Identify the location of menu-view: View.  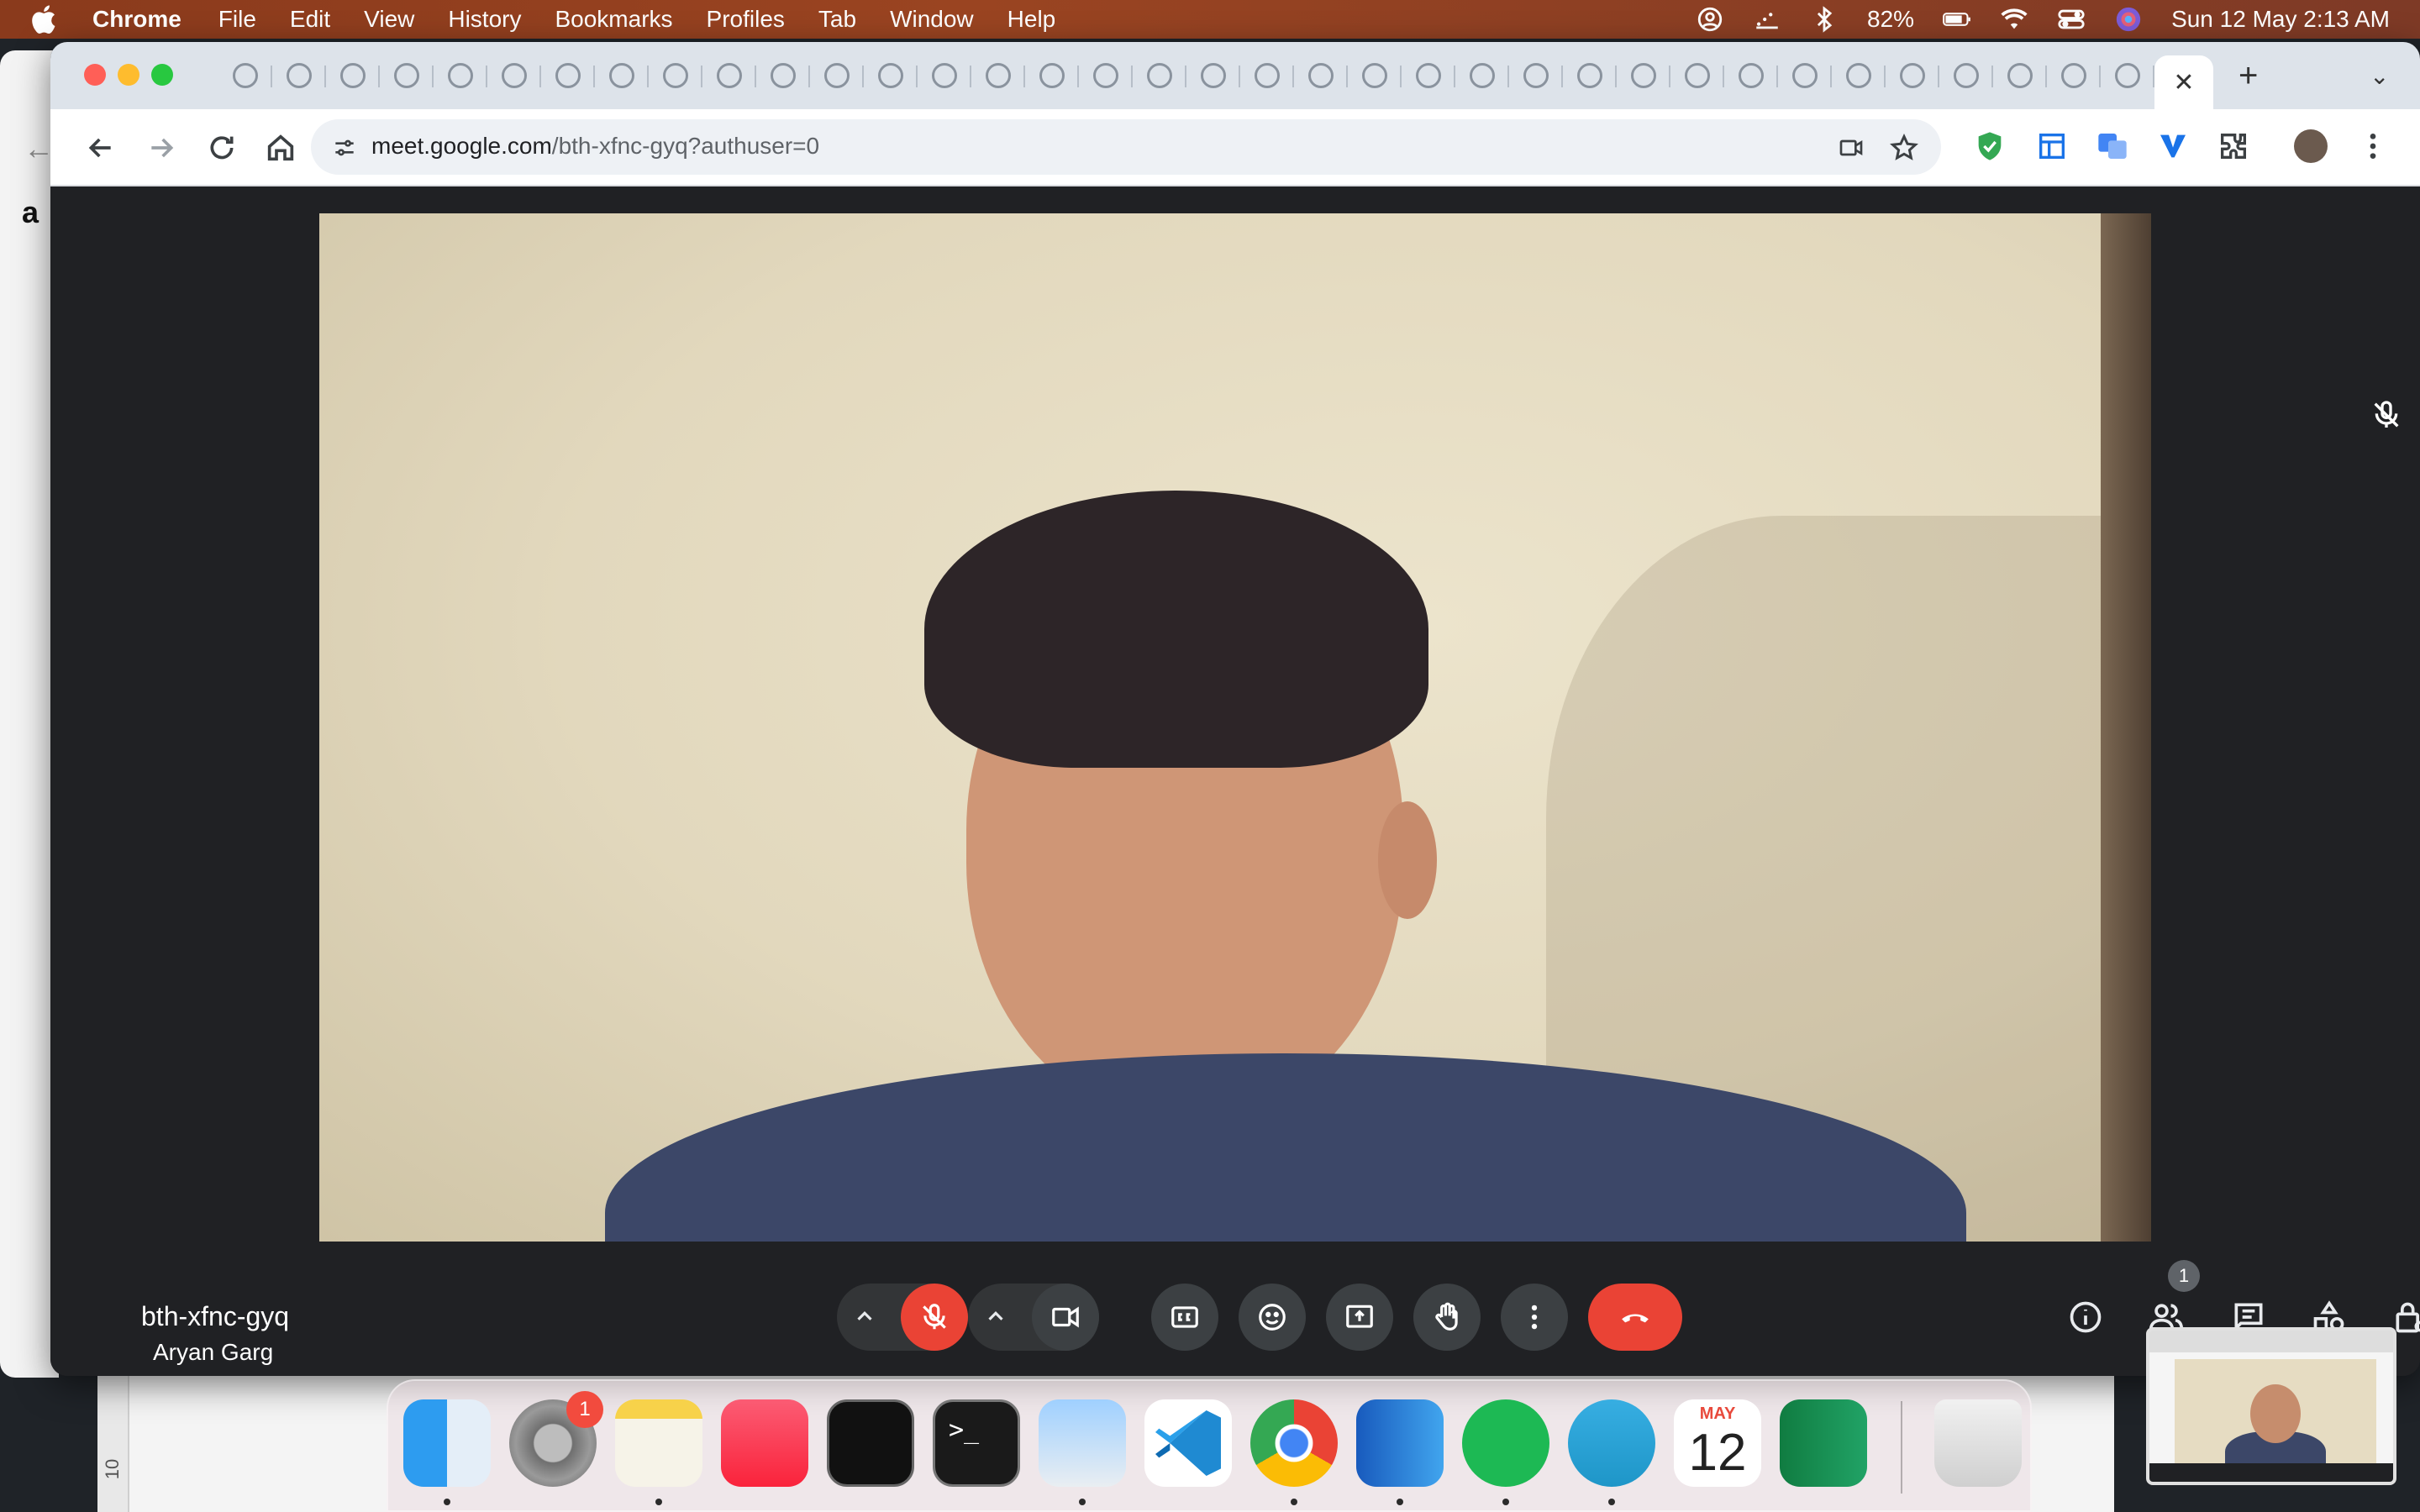
(389, 19).